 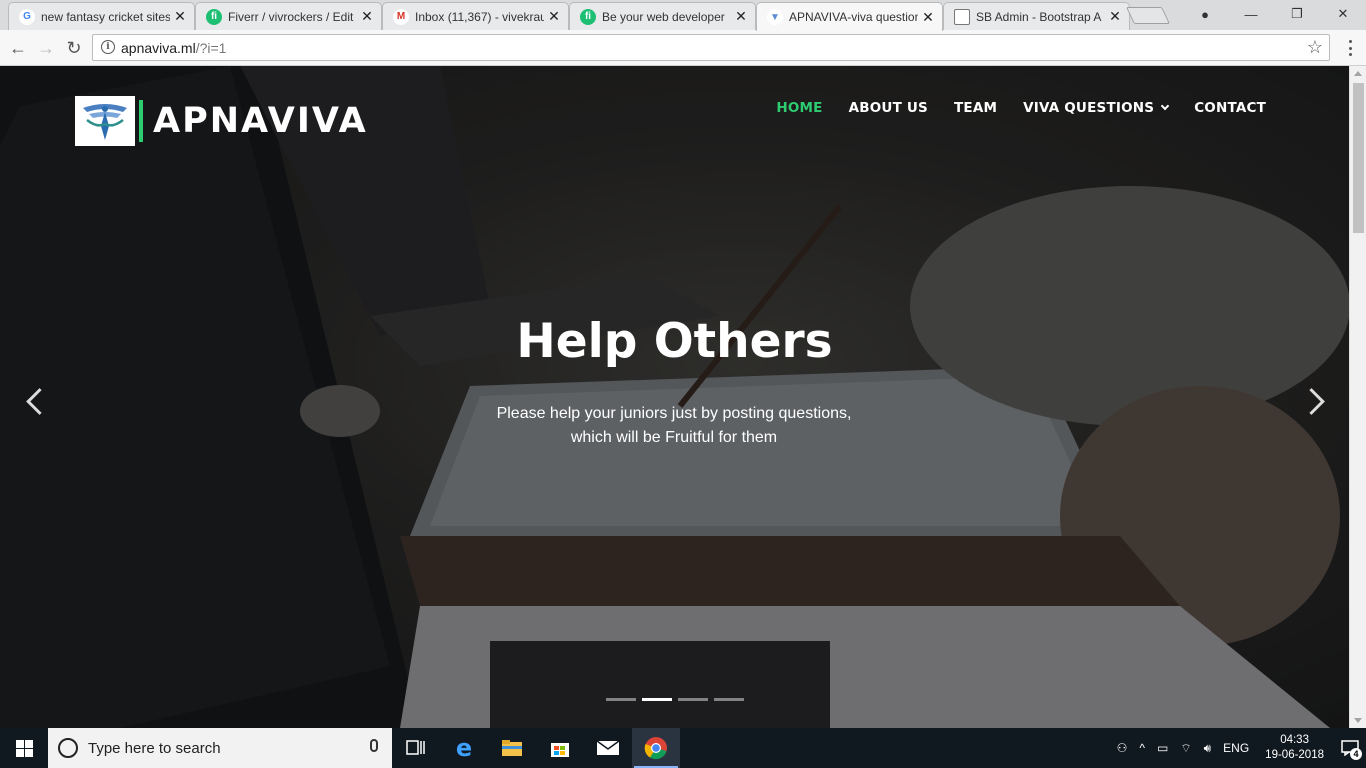 I want to click on chrome-menu-icon, so click(x=1350, y=48).